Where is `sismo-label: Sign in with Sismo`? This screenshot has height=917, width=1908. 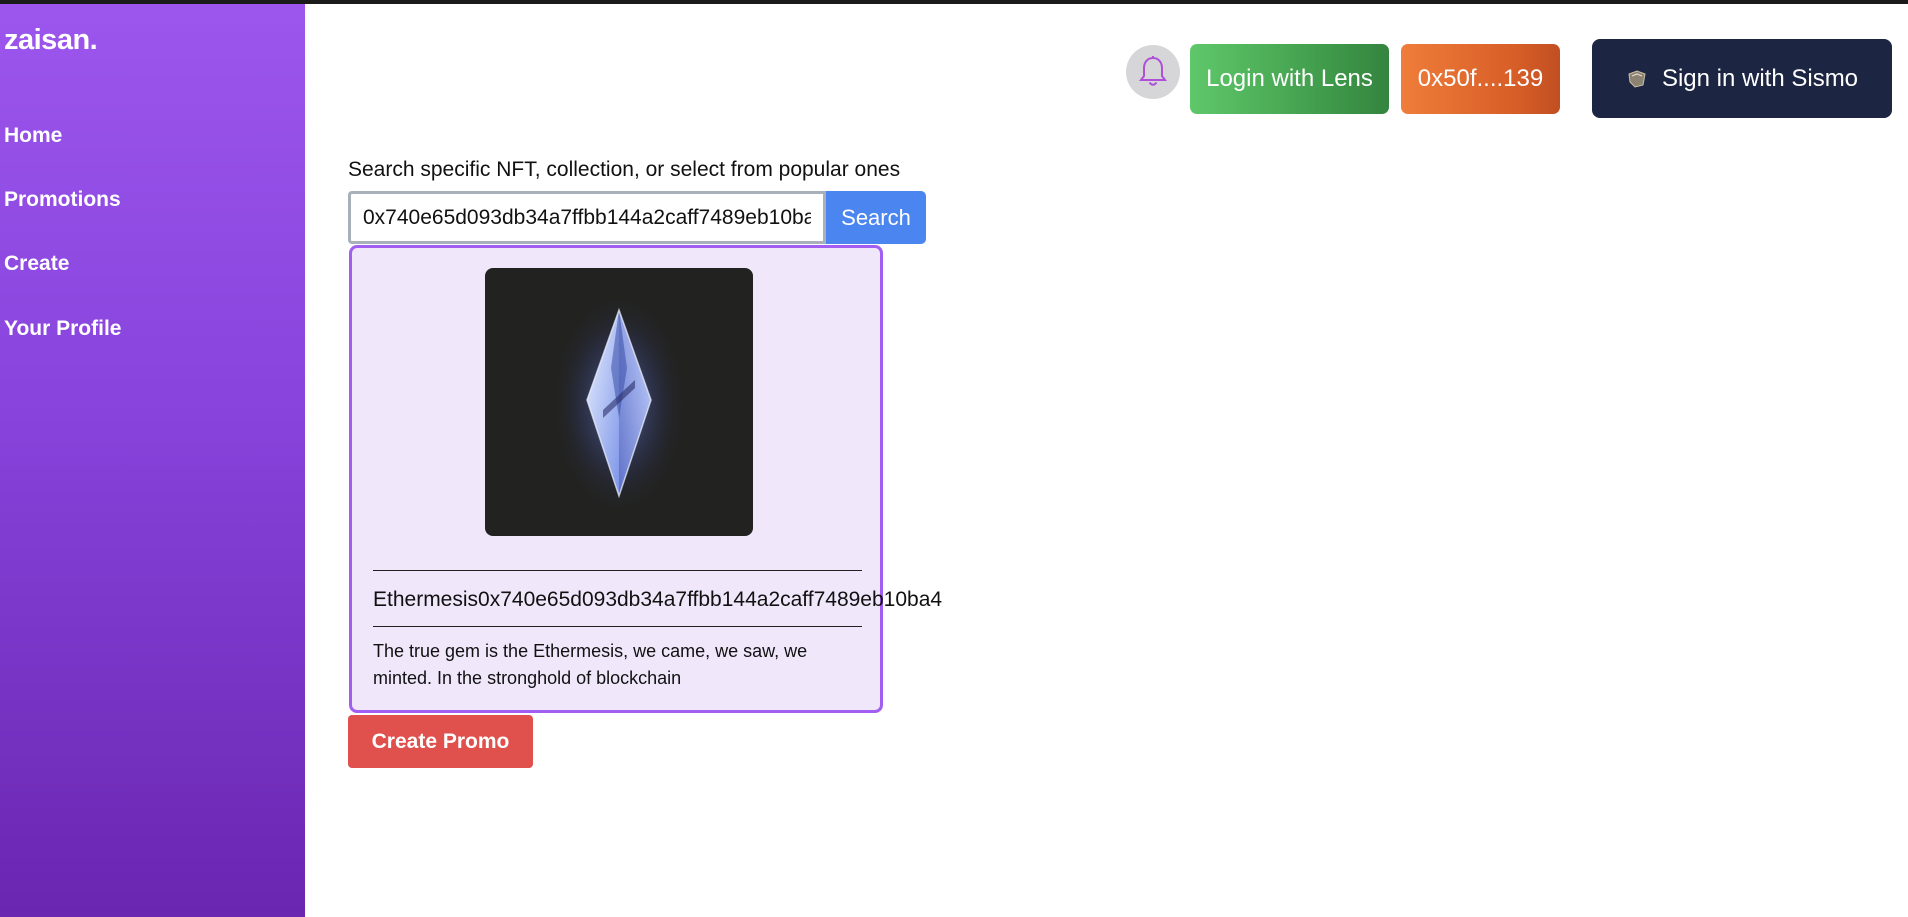 sismo-label: Sign in with Sismo is located at coordinates (1760, 78).